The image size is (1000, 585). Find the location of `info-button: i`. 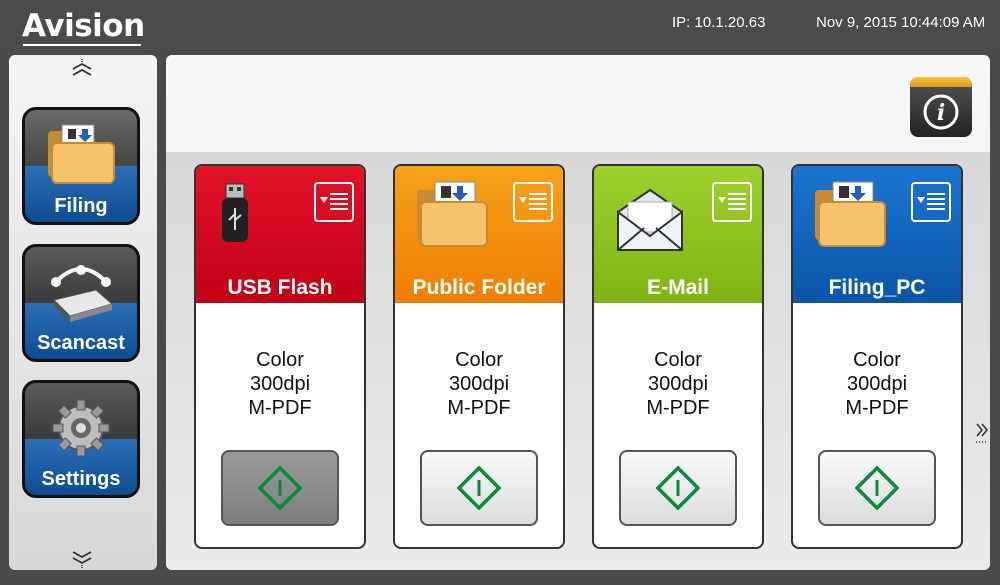

info-button: i is located at coordinates (941, 107).